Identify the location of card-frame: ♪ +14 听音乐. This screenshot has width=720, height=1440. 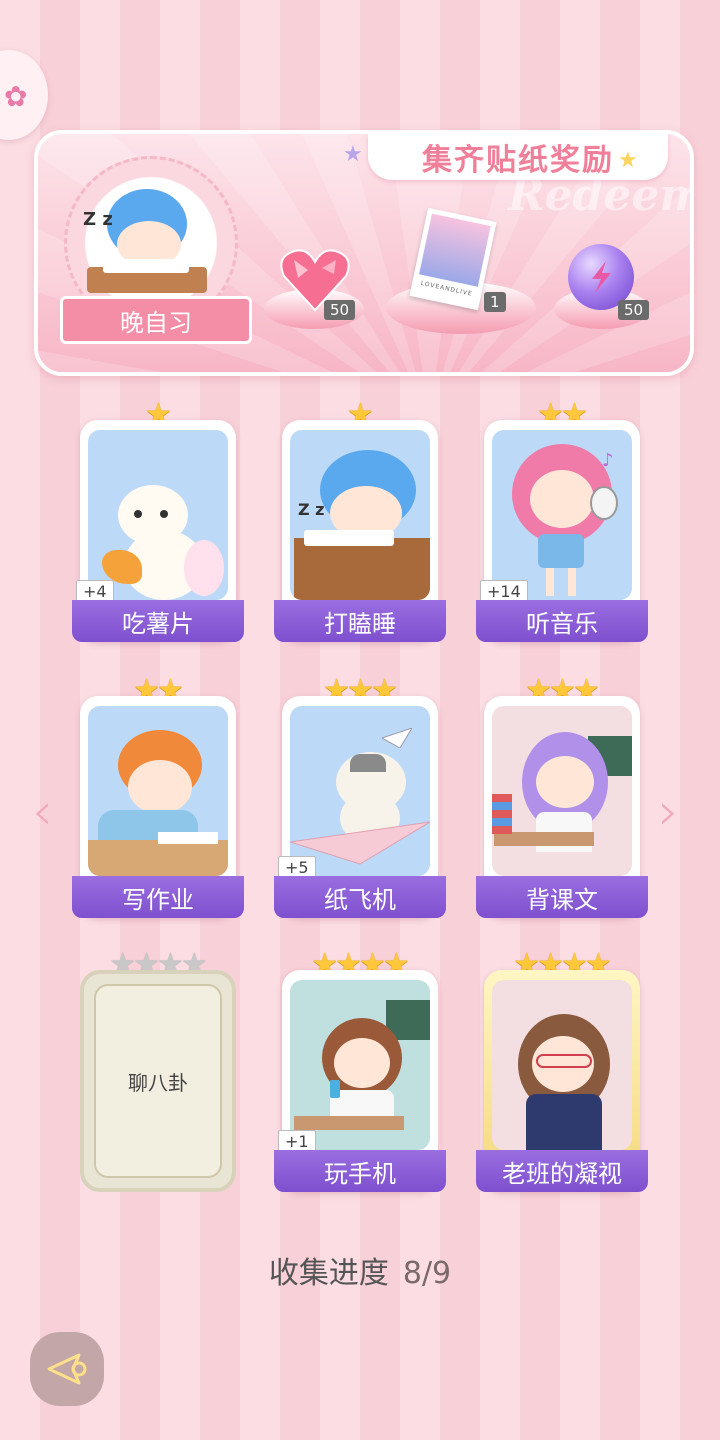
(562, 531).